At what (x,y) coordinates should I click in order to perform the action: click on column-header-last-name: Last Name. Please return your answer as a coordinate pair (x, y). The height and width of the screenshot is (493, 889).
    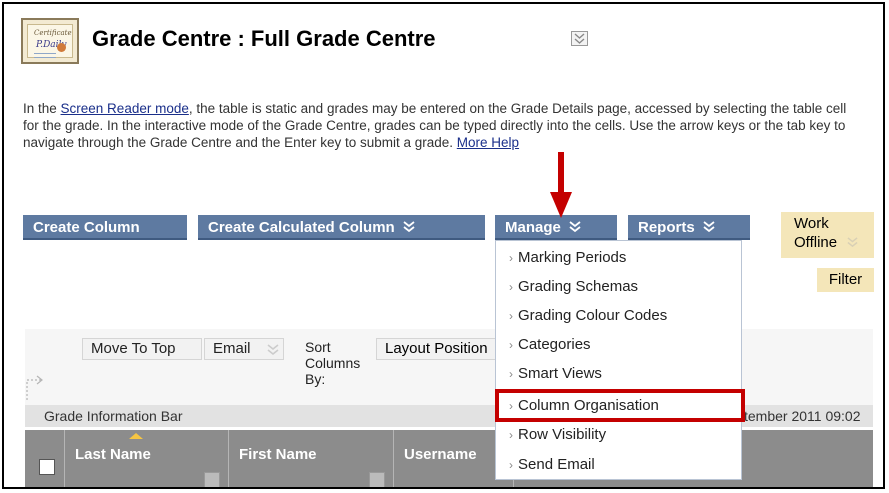
    Looking at the image, I should click on (147, 458).